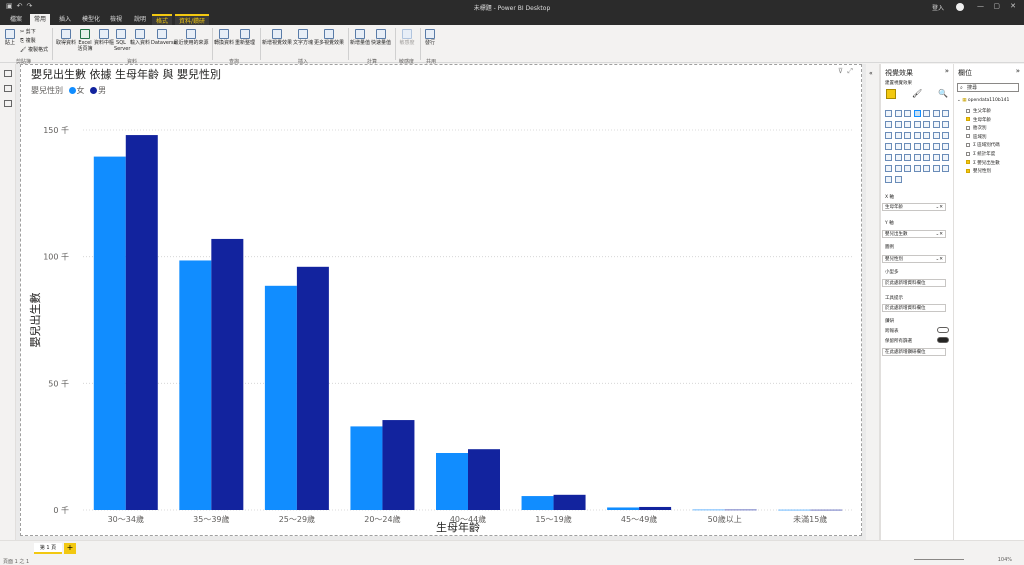  What do you see at coordinates (943, 340) in the screenshot?
I see `keep-filters-toggle` at bounding box center [943, 340].